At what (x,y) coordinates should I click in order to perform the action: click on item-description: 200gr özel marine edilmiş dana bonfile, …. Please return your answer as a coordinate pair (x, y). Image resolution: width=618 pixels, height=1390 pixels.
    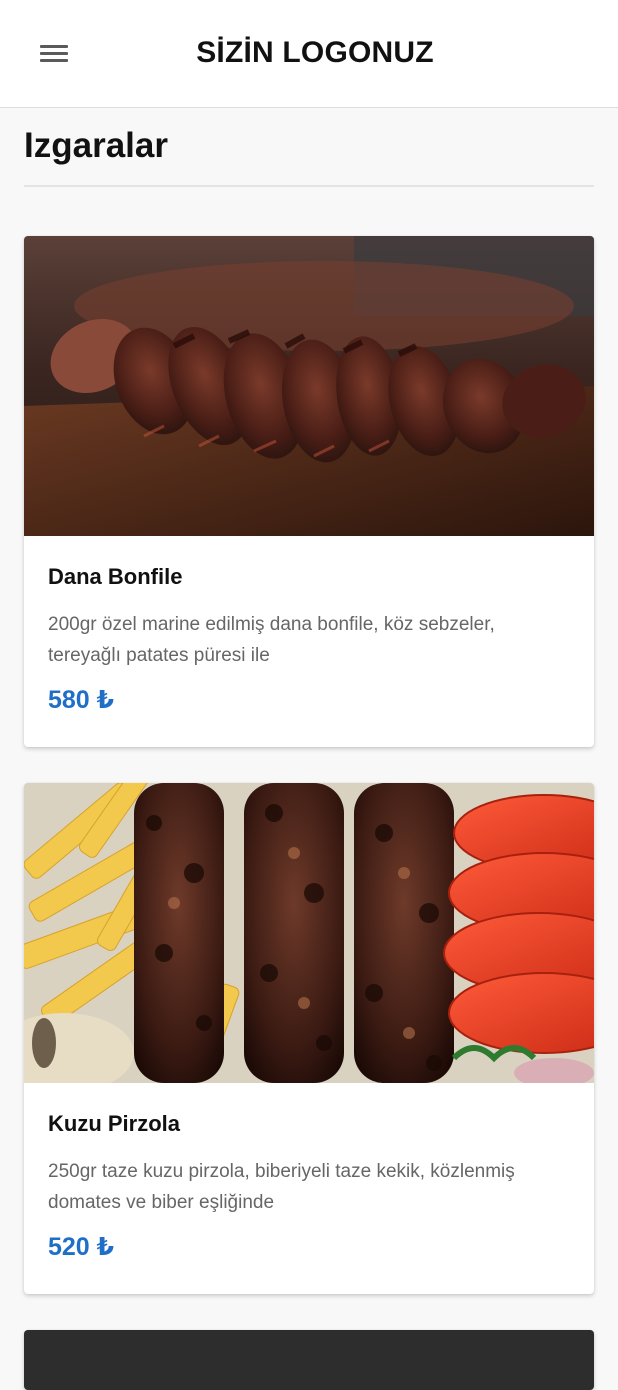
    Looking at the image, I should click on (271, 640).